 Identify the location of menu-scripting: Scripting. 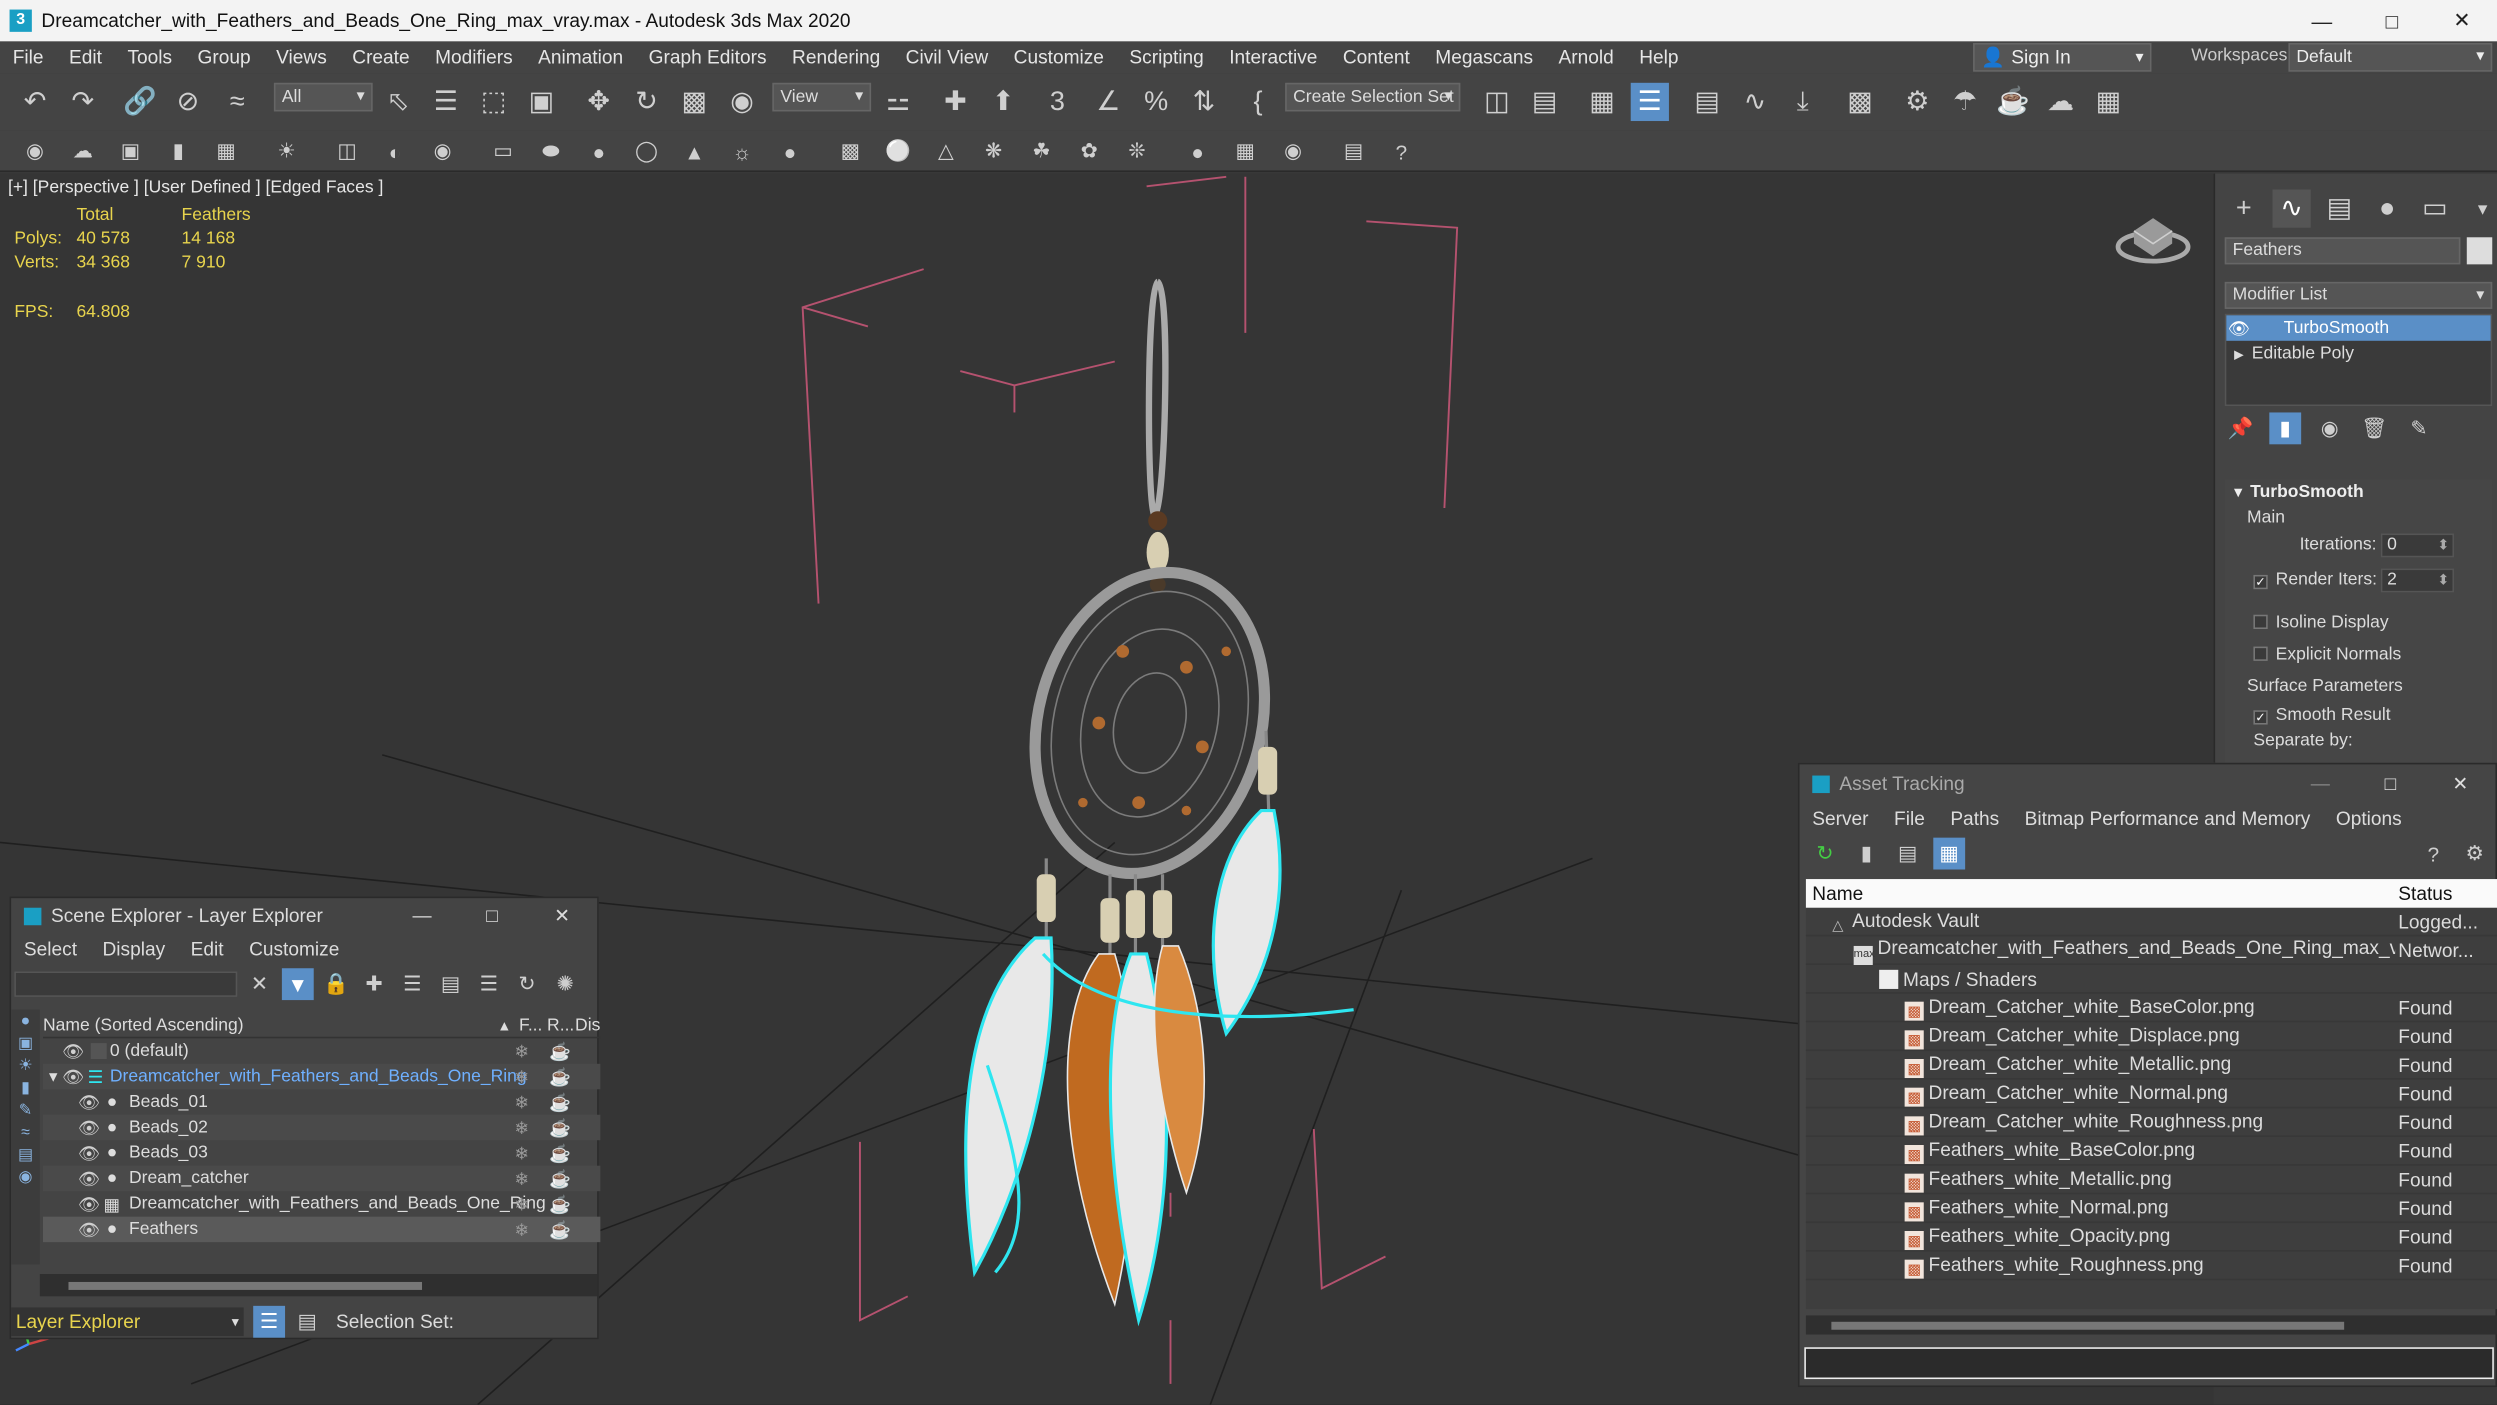
(1167, 57).